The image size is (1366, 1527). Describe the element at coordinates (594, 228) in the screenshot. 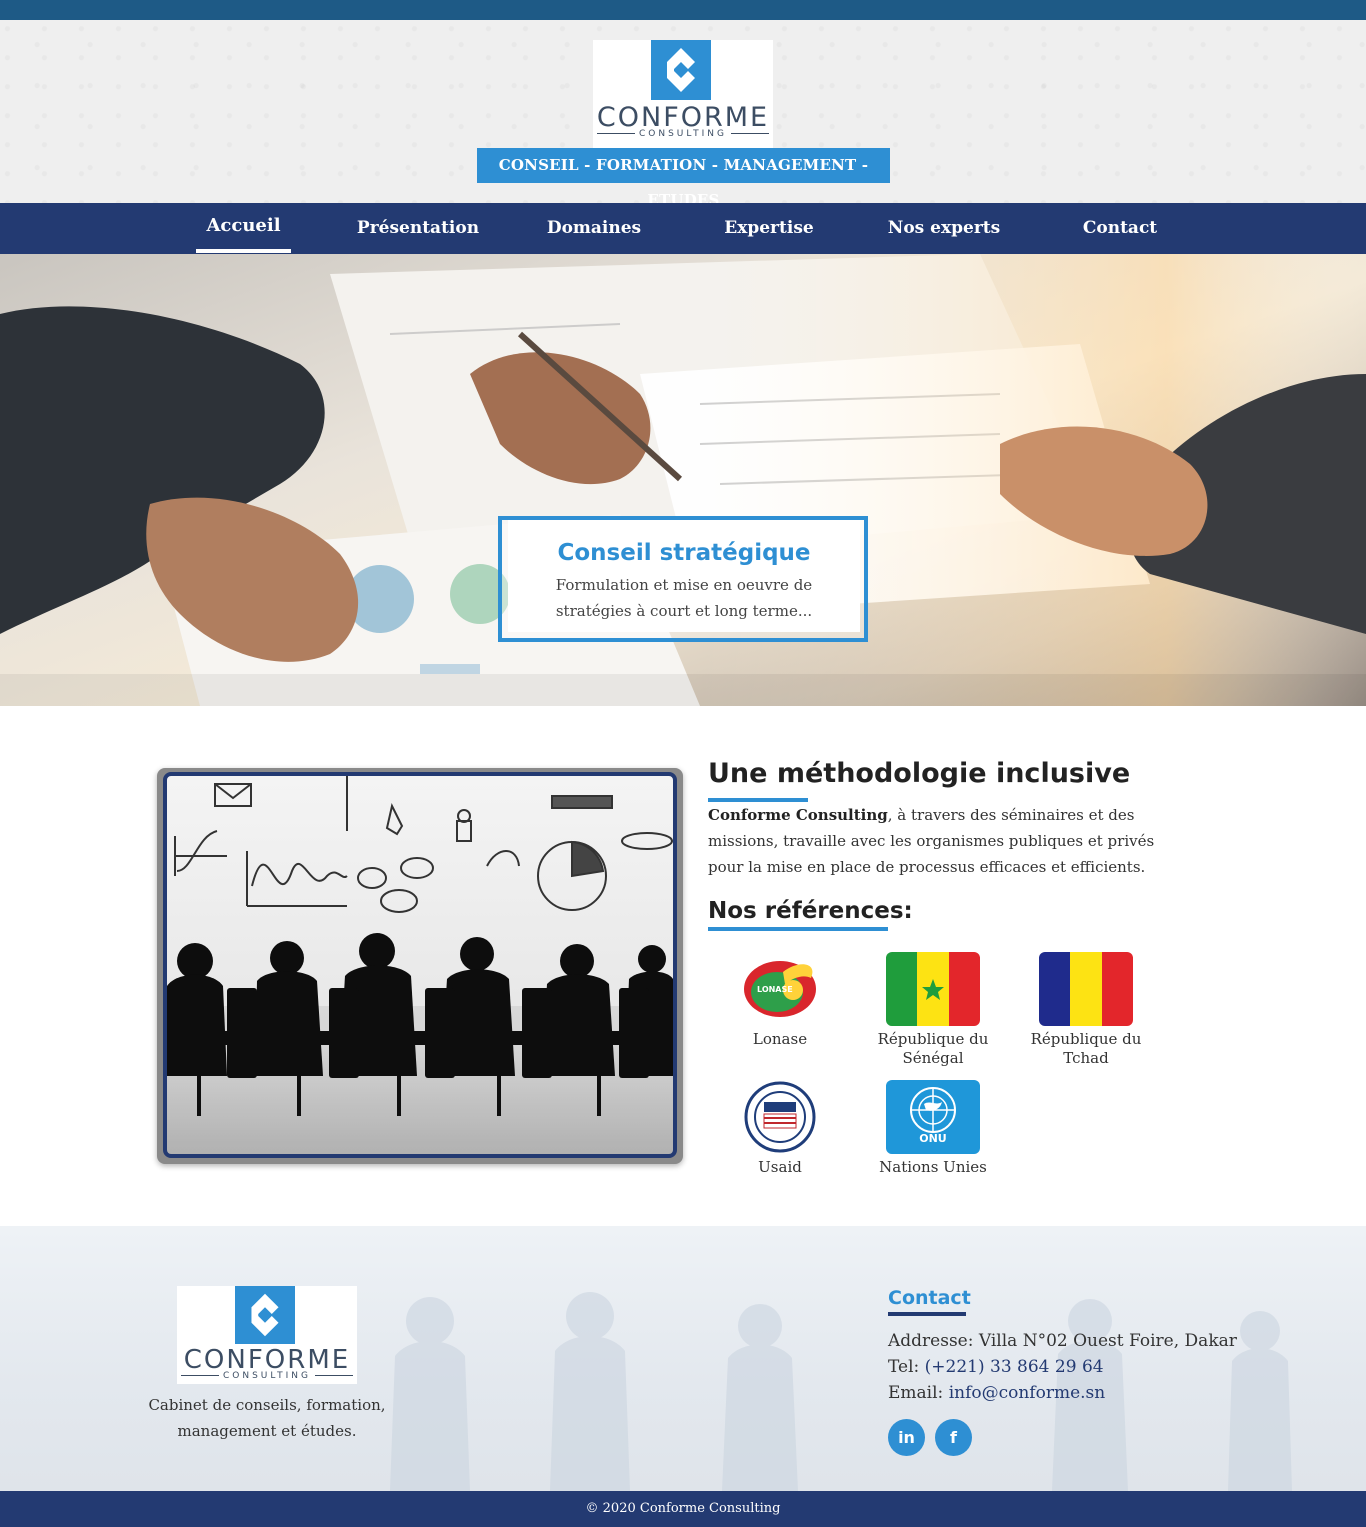

I see `nav-item-domaines: Domaines` at that location.